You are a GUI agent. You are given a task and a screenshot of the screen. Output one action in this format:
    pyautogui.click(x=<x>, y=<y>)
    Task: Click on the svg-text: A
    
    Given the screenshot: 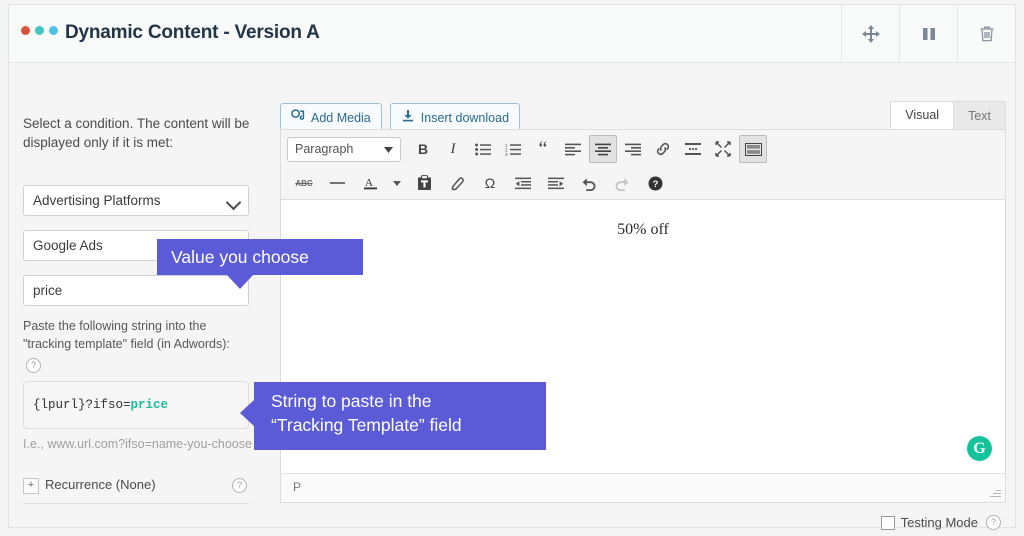 What is the action you would take?
    pyautogui.click(x=369, y=183)
    